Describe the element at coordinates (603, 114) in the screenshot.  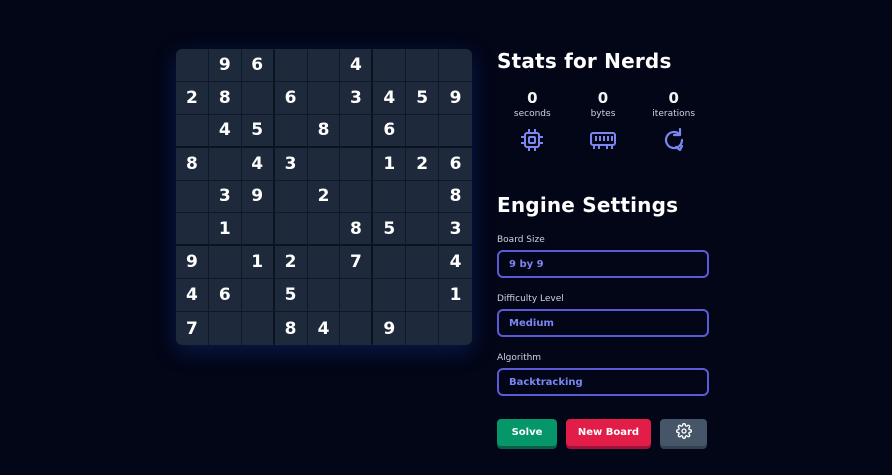
I see `stat-label: bytes` at that location.